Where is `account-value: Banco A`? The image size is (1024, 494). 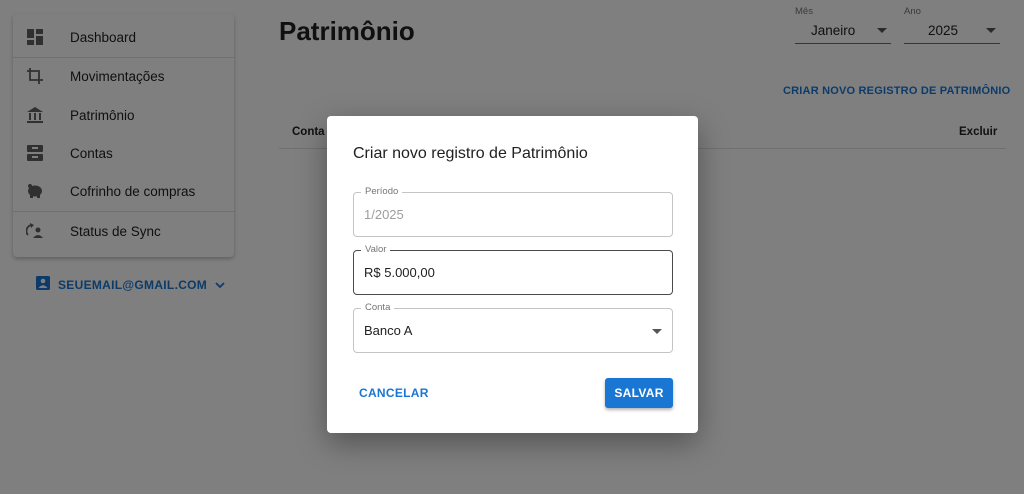
account-value: Banco A is located at coordinates (388, 330).